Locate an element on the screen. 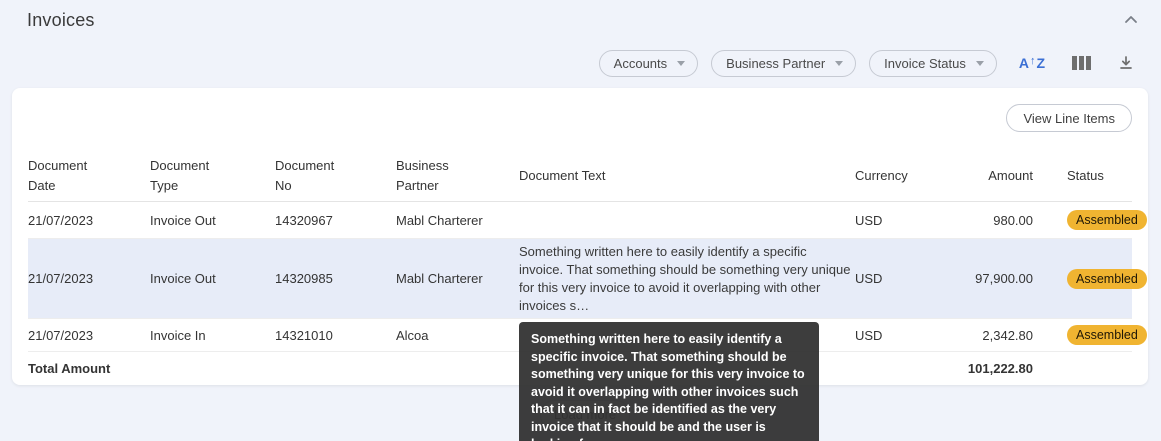  business-partner-cell: Alcoa is located at coordinates (412, 335).